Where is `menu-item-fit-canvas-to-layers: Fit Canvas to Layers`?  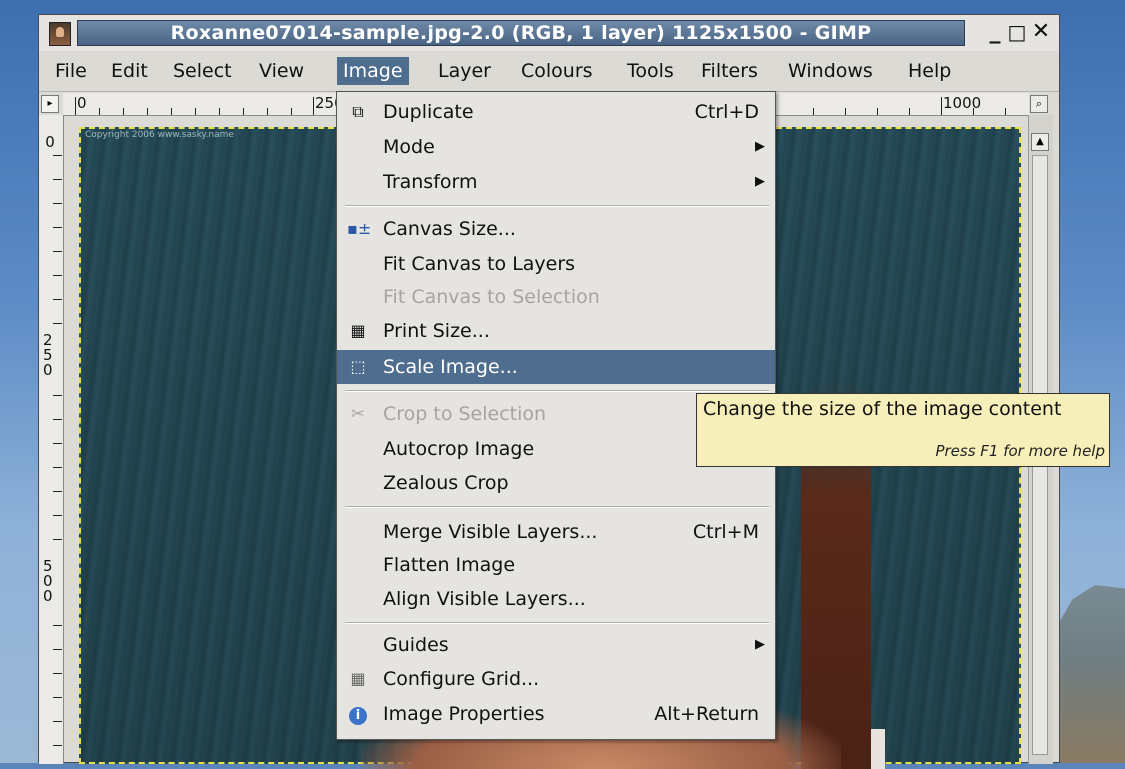
menu-item-fit-canvas-to-layers: Fit Canvas to Layers is located at coordinates (556, 264).